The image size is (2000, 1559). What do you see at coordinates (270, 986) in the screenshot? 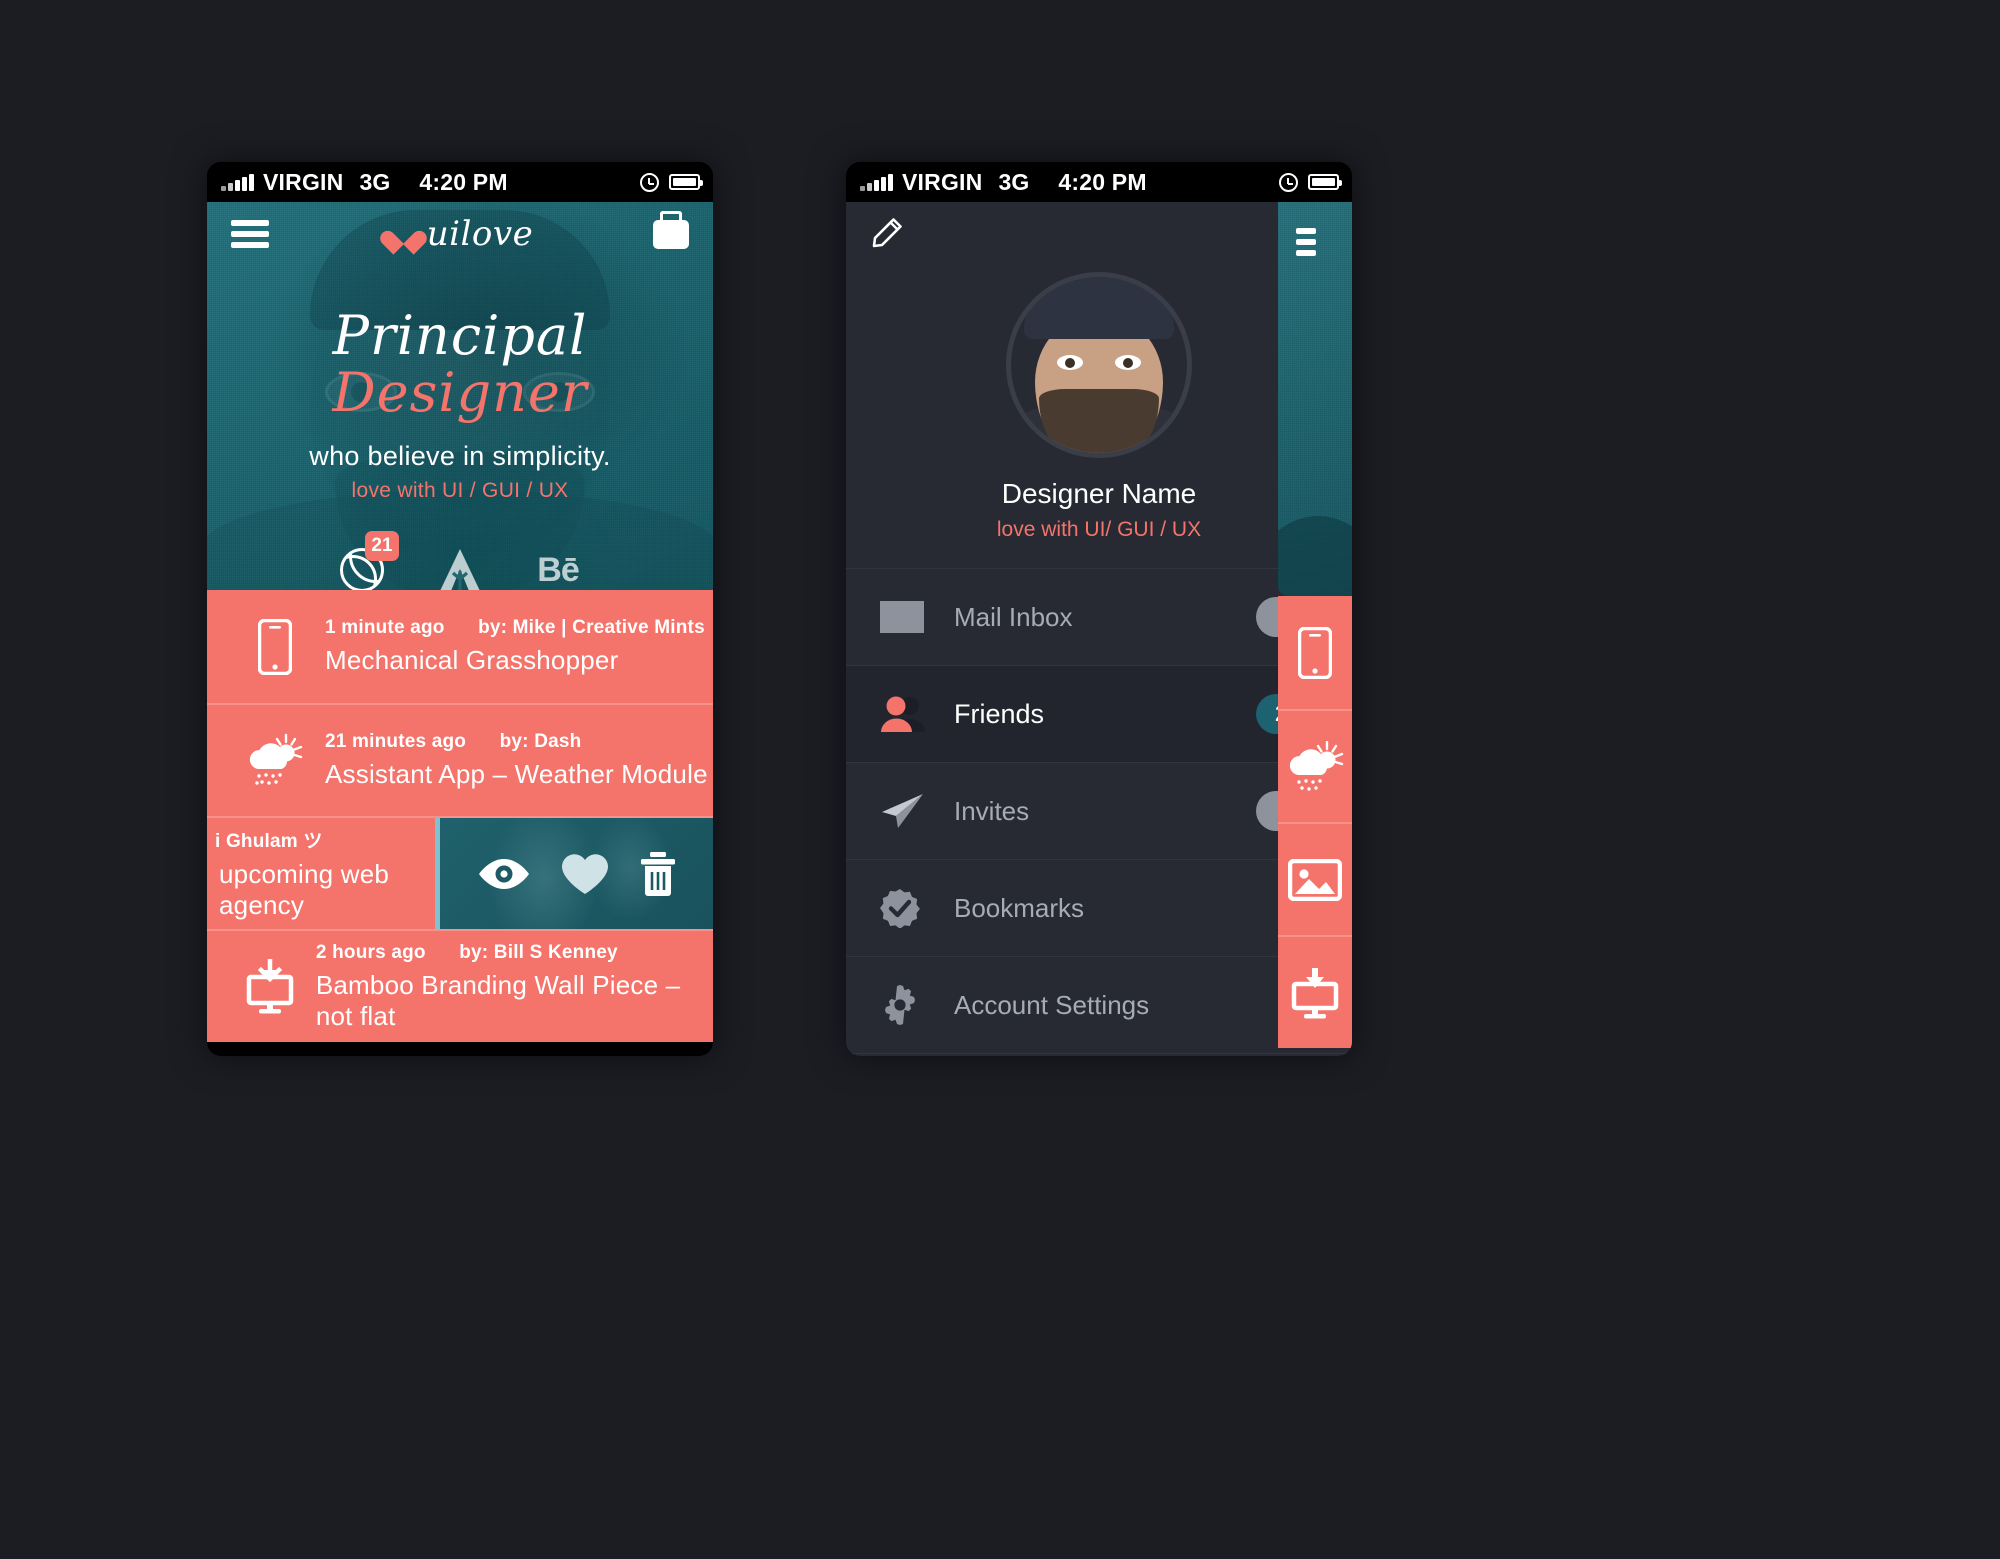
I see `download-to-desktop-icon` at bounding box center [270, 986].